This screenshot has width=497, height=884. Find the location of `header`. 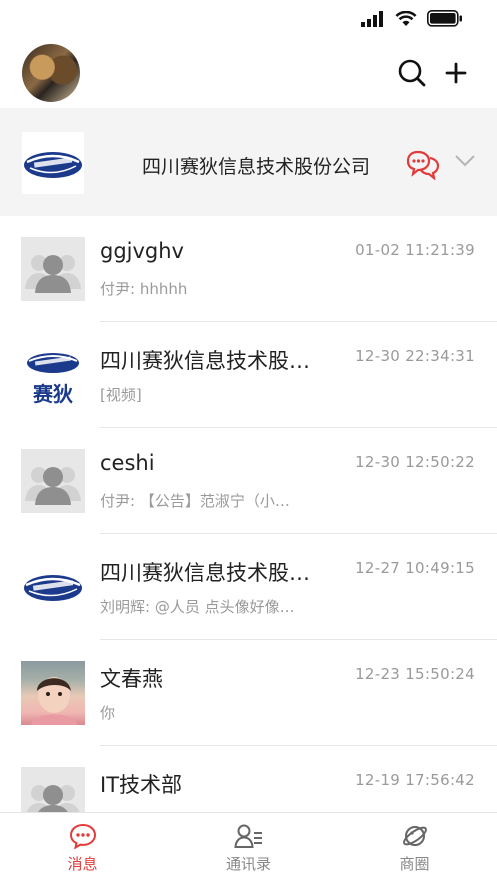

header is located at coordinates (248, 73).